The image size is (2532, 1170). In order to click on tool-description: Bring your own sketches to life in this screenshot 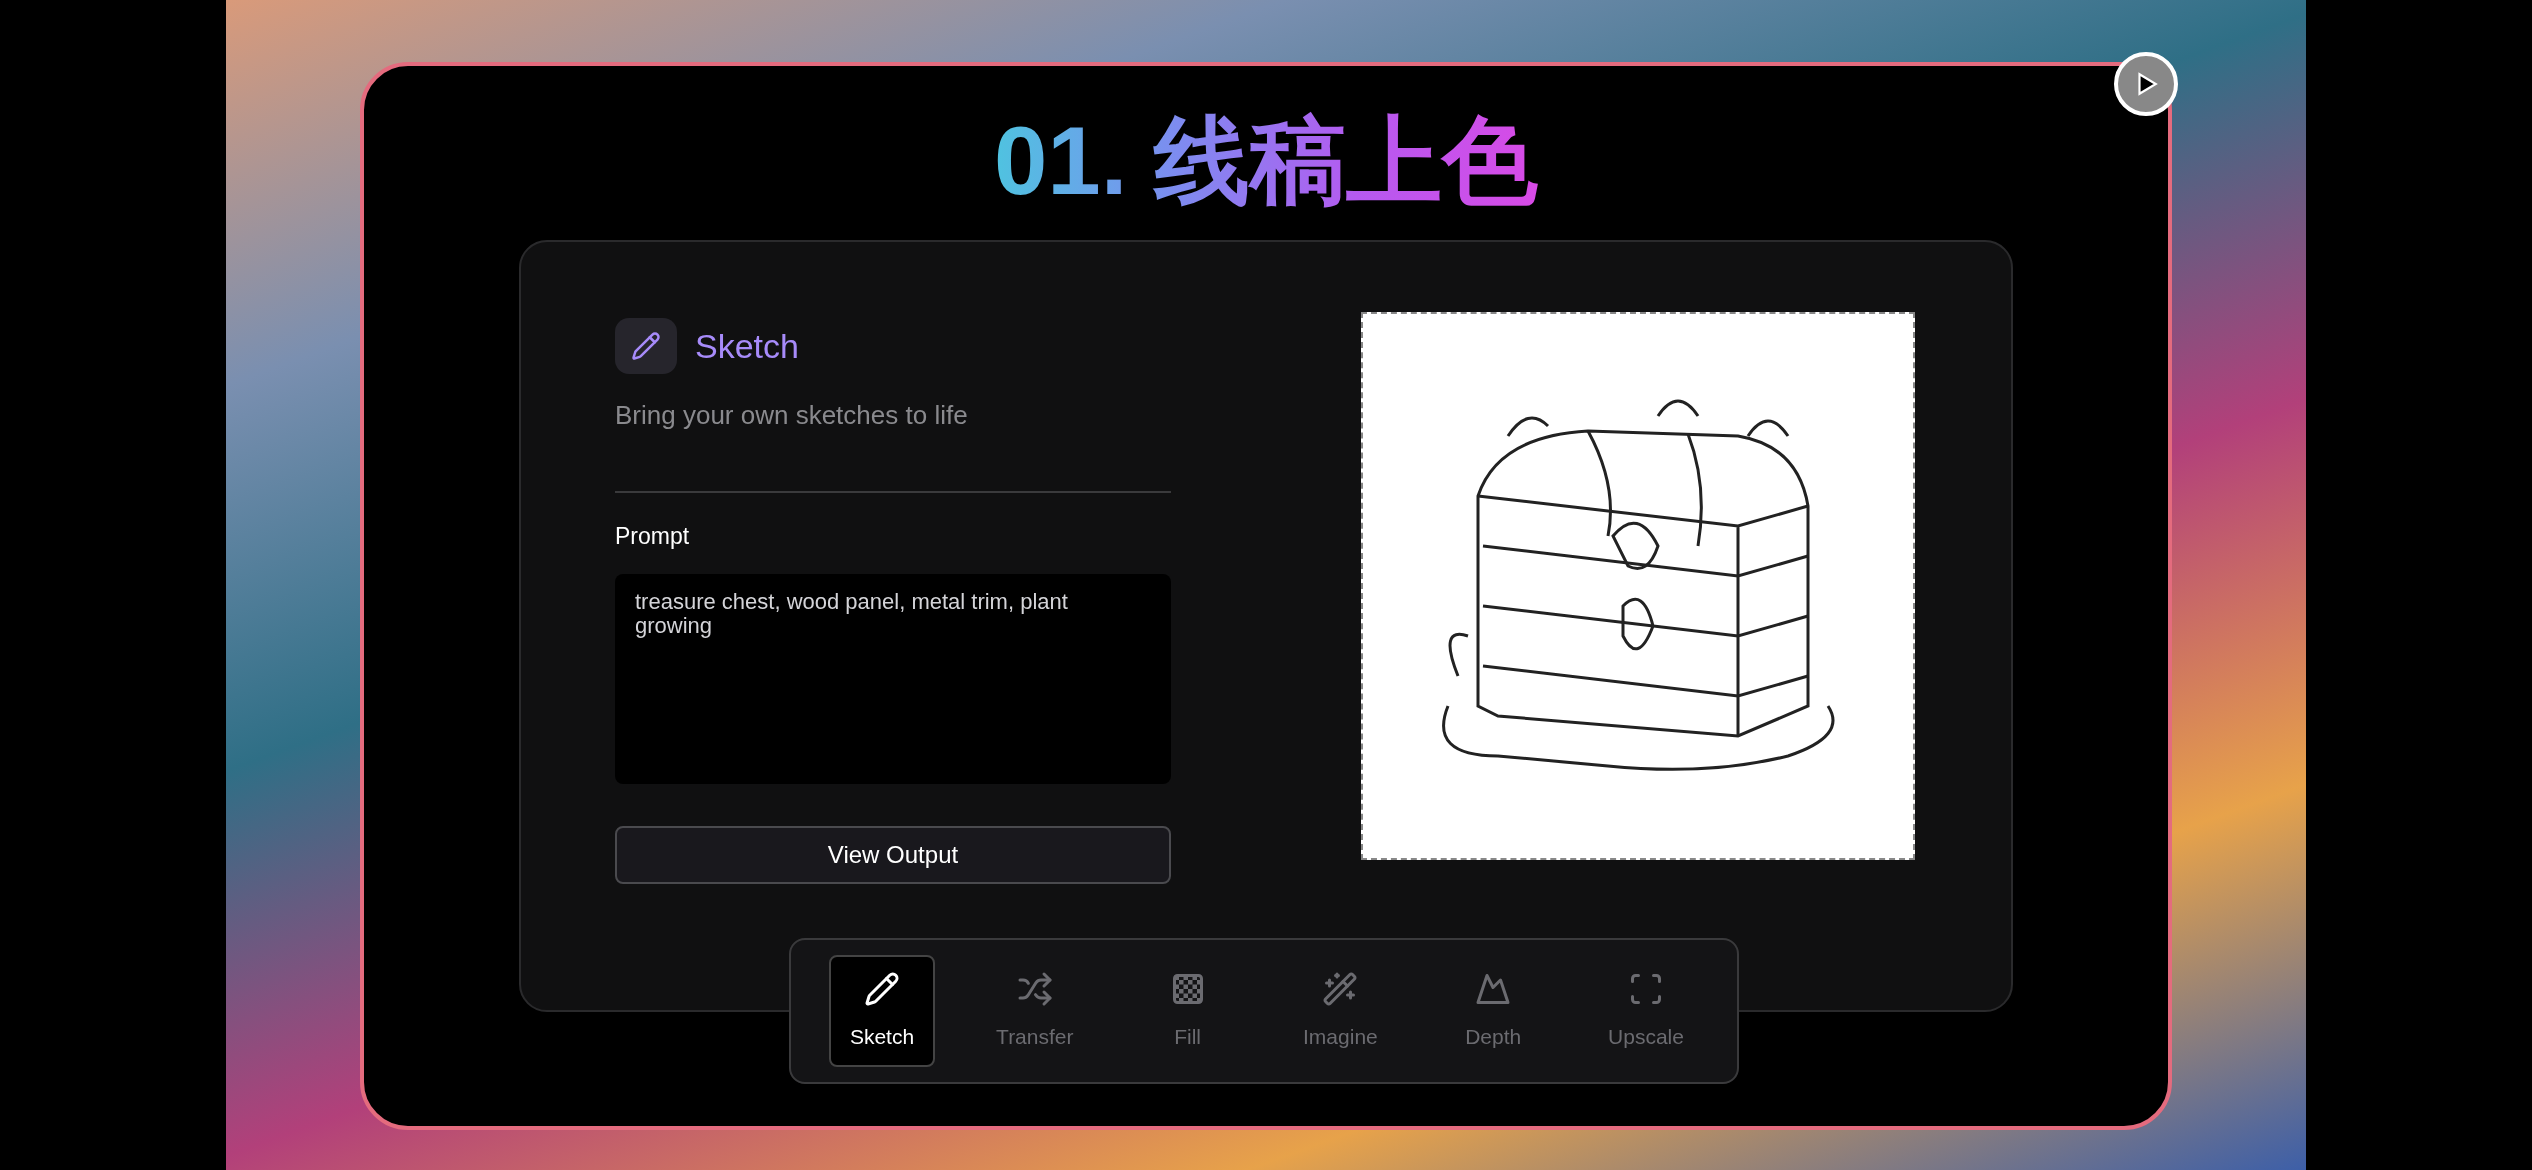, I will do `click(792, 416)`.